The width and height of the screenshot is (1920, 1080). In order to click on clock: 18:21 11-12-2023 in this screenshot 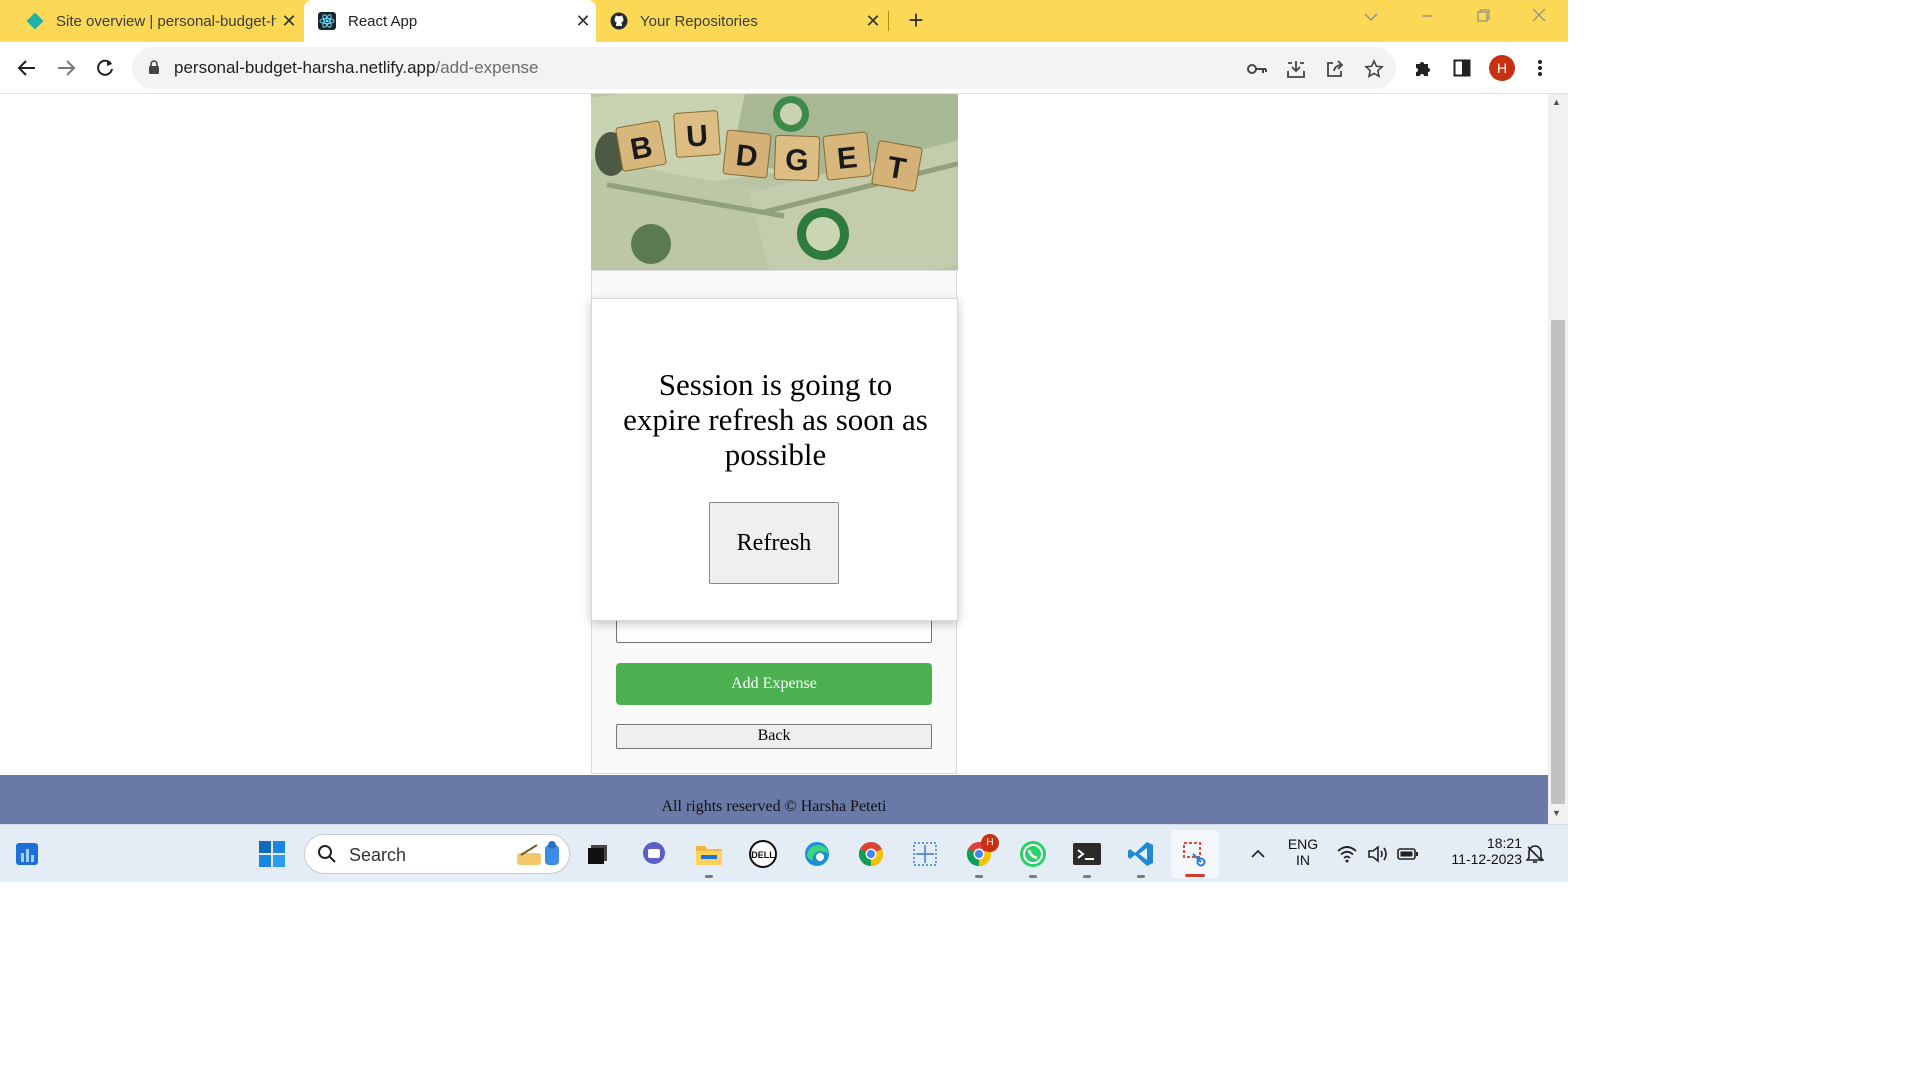, I will do `click(1477, 851)`.